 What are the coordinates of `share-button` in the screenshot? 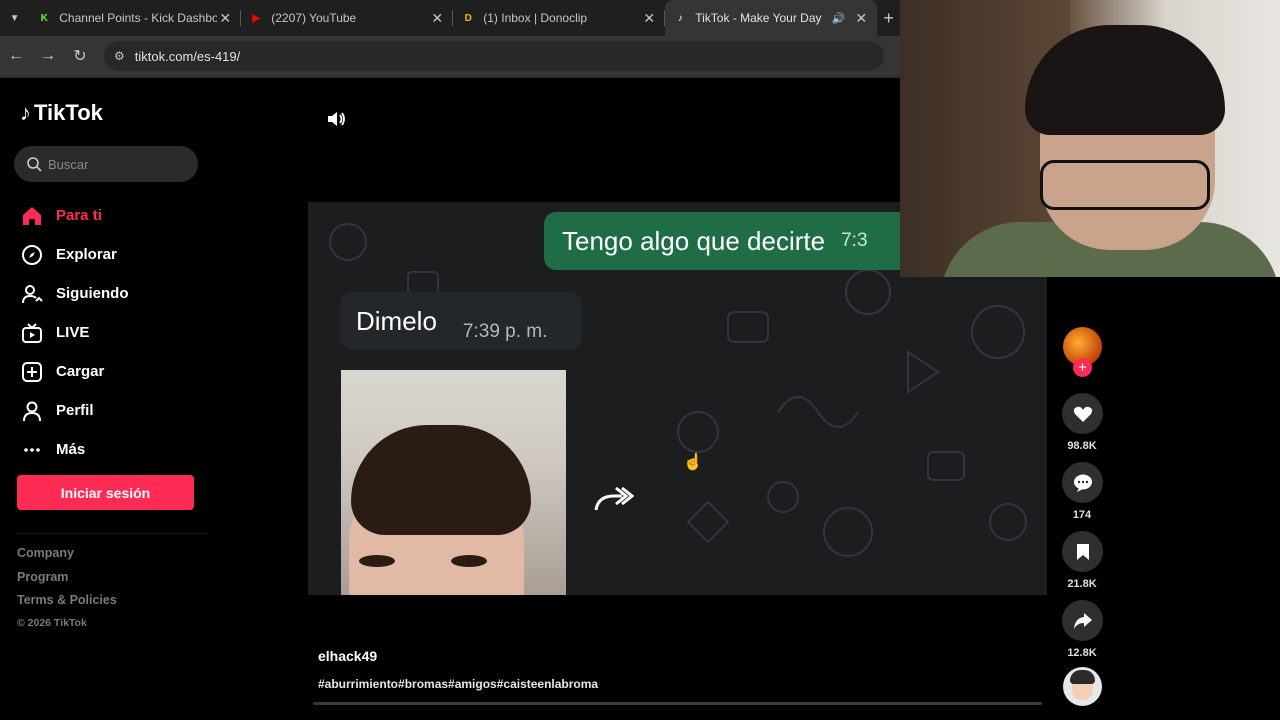 It's located at (1082, 620).